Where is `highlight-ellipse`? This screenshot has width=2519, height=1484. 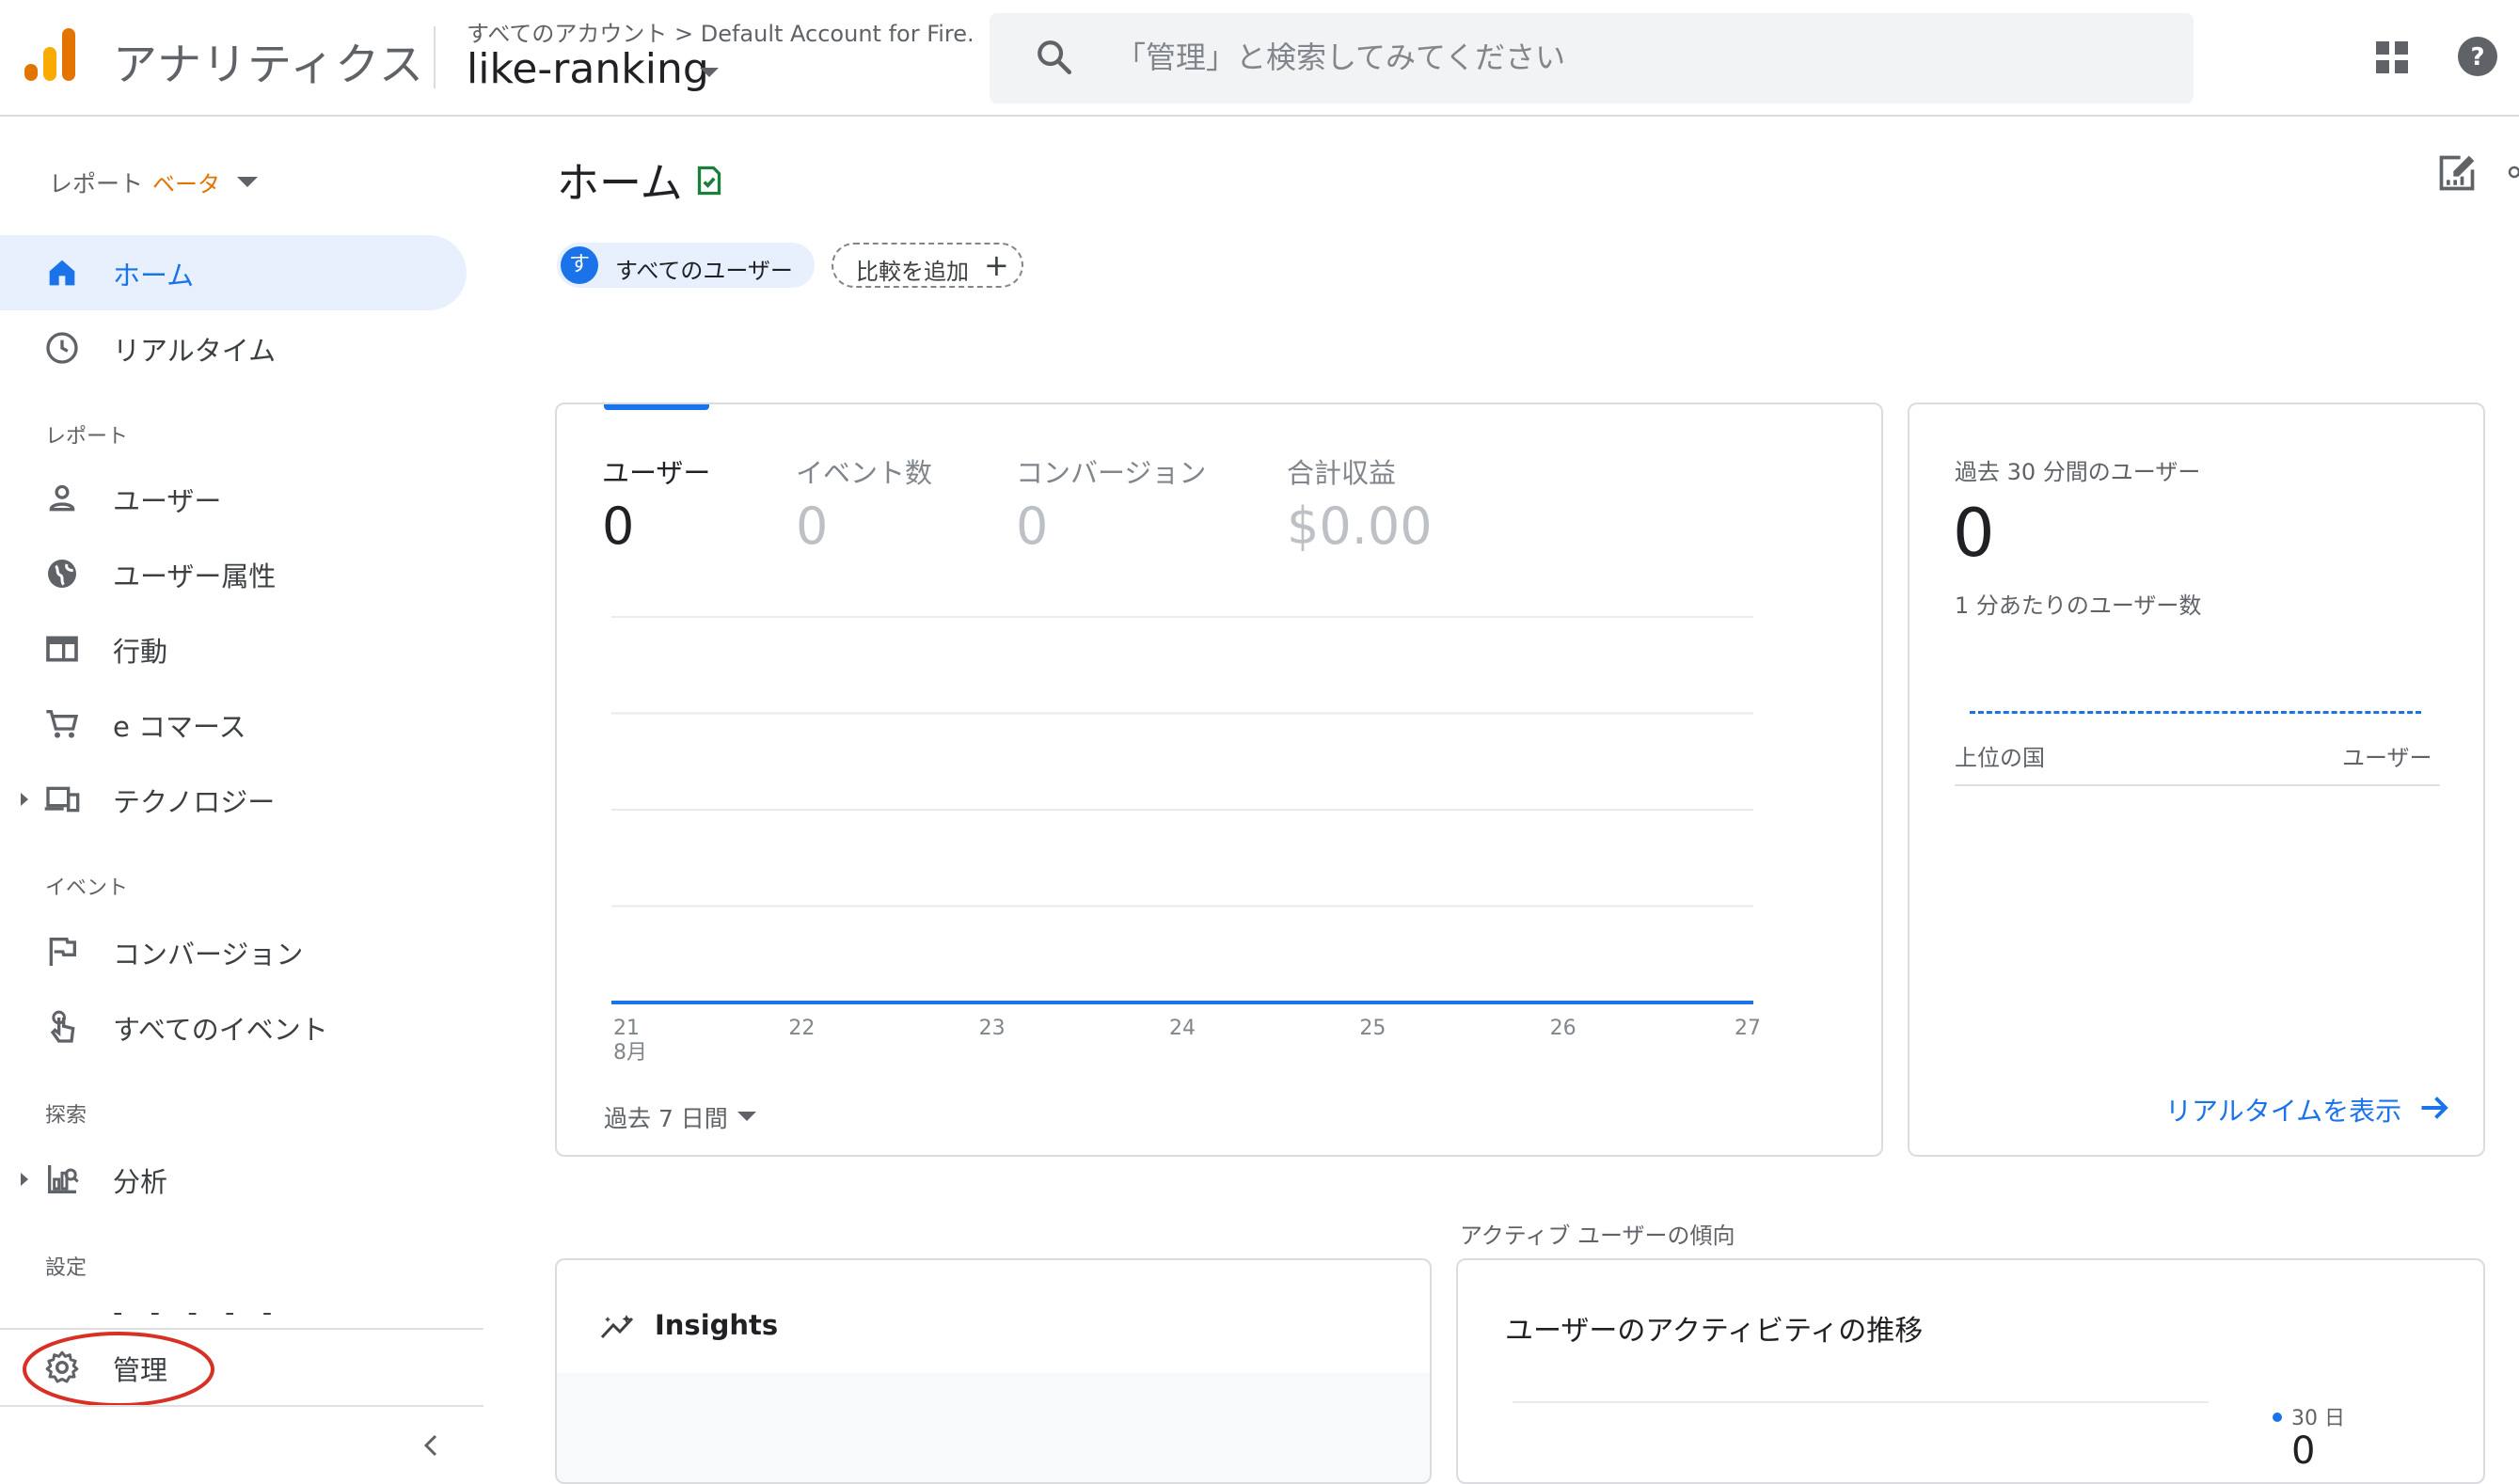 highlight-ellipse is located at coordinates (118, 1369).